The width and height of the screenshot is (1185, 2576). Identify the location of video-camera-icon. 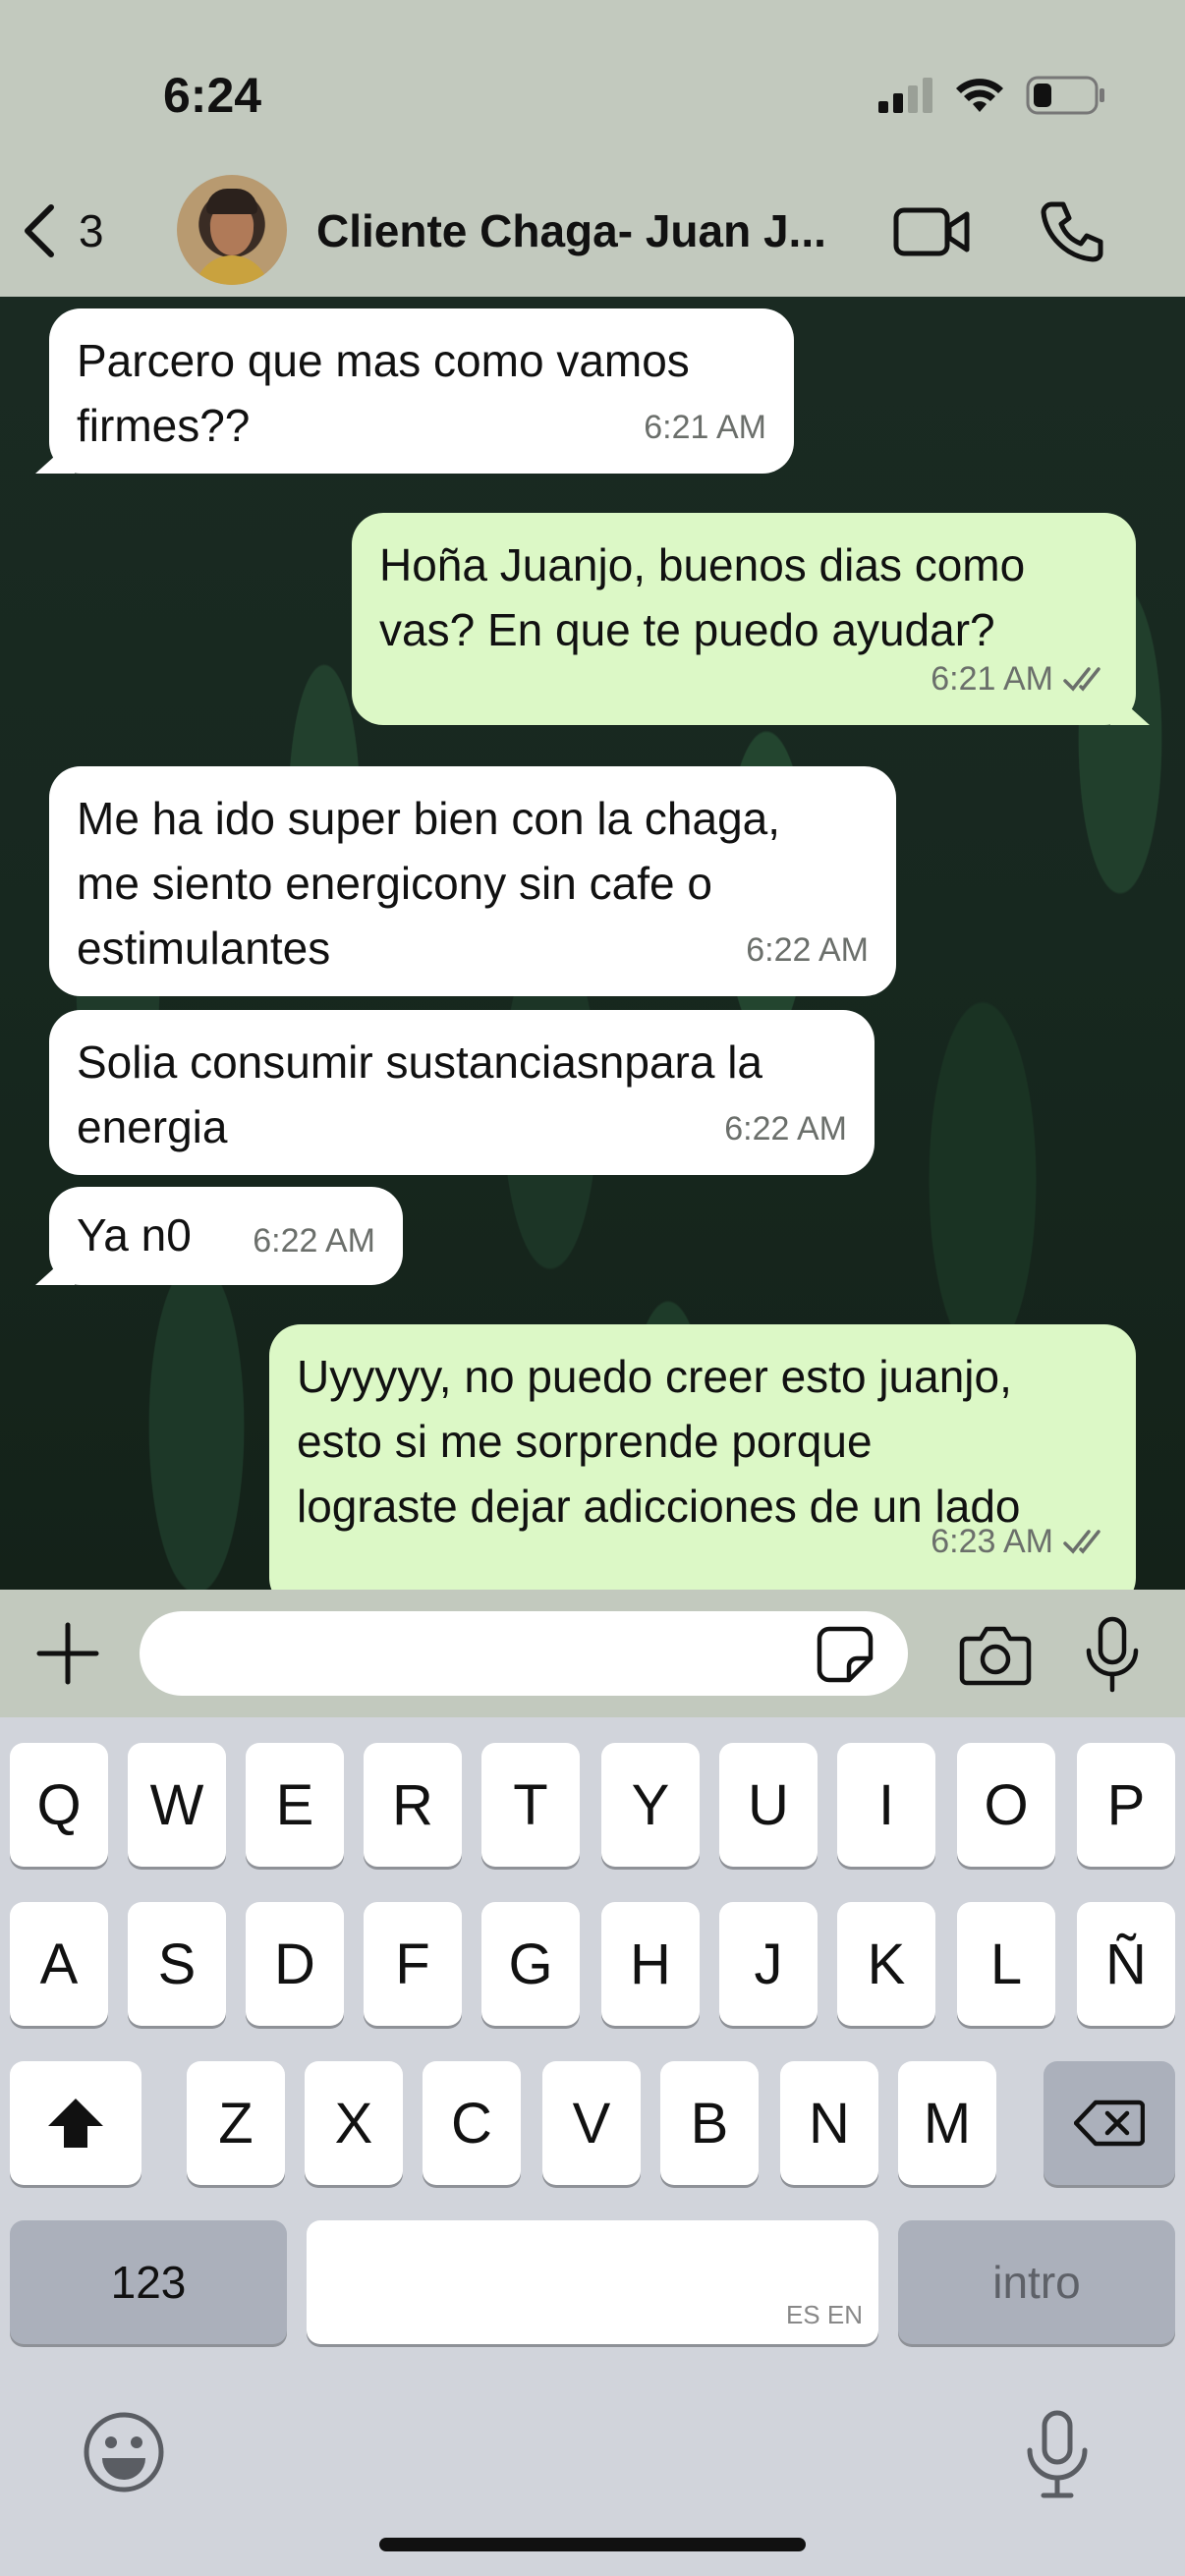
(932, 231).